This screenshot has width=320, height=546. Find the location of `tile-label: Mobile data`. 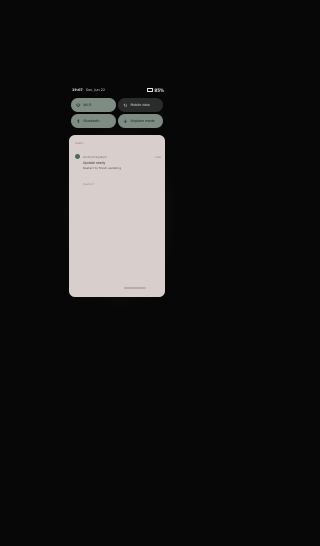

tile-label: Mobile data is located at coordinates (140, 105).